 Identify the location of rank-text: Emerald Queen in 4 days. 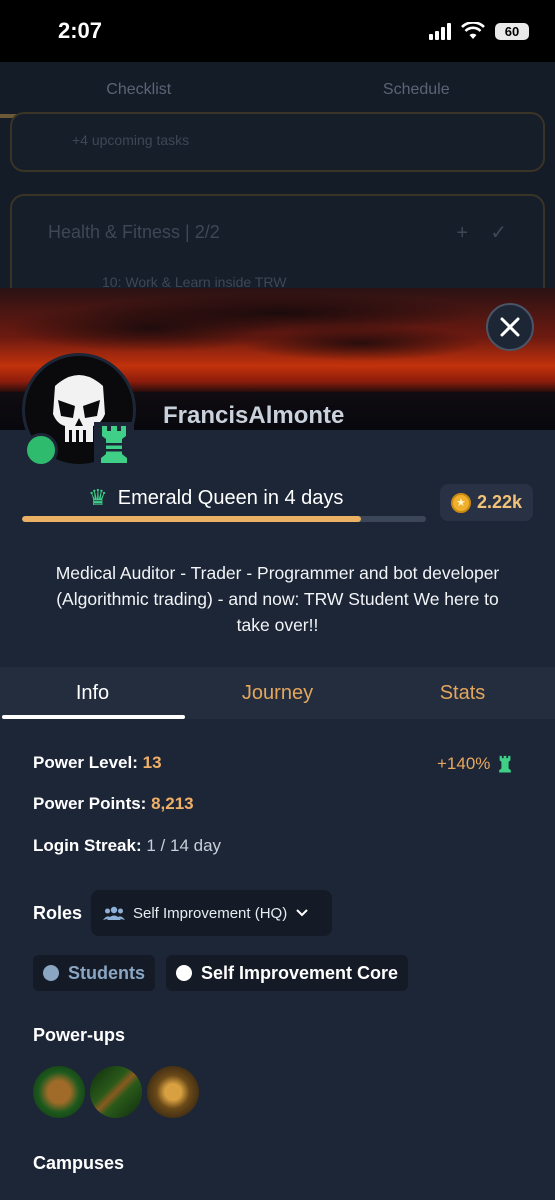
(230, 497).